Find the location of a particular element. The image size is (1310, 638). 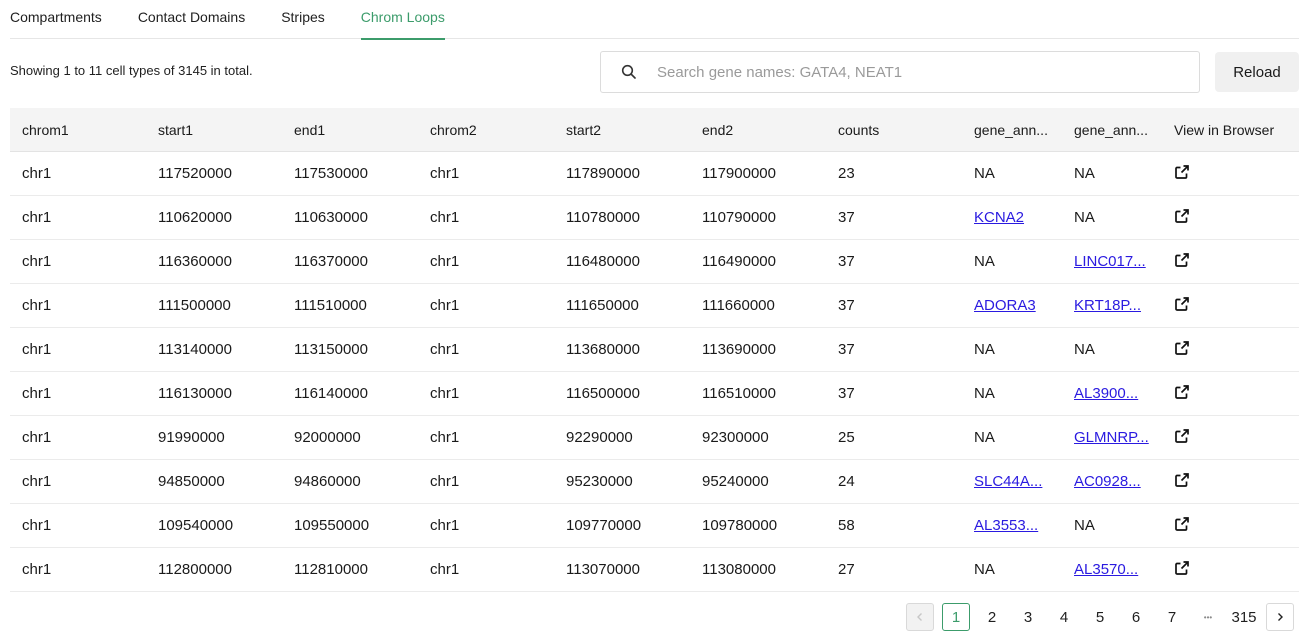

cell-end1: 116370000 is located at coordinates (331, 261).